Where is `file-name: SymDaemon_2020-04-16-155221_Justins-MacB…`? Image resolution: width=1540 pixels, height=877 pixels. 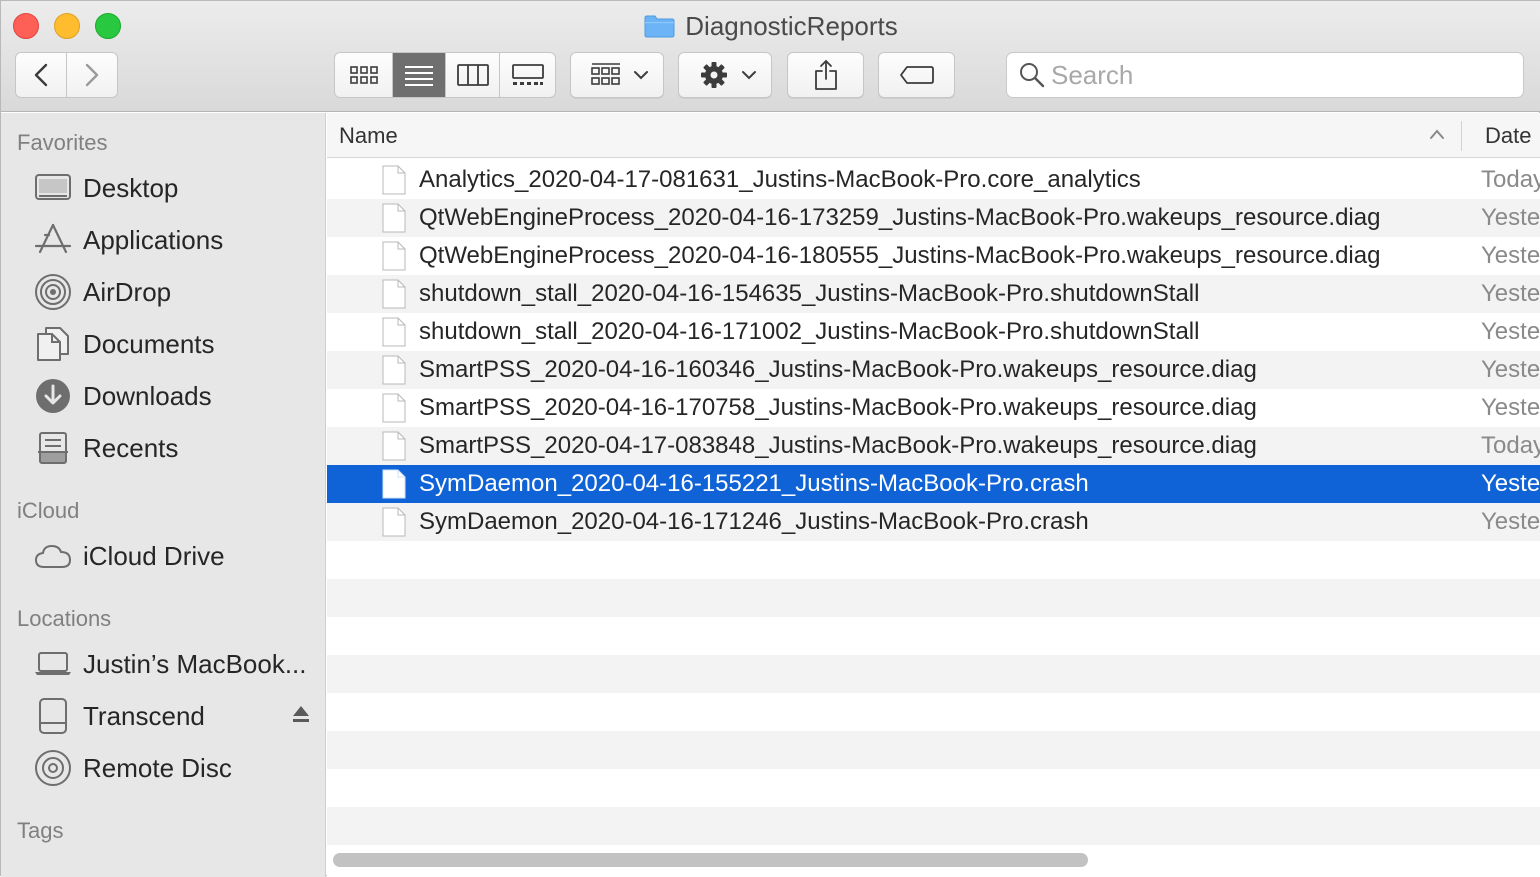 file-name: SymDaemon_2020-04-16-155221_Justins-MacB… is located at coordinates (754, 483).